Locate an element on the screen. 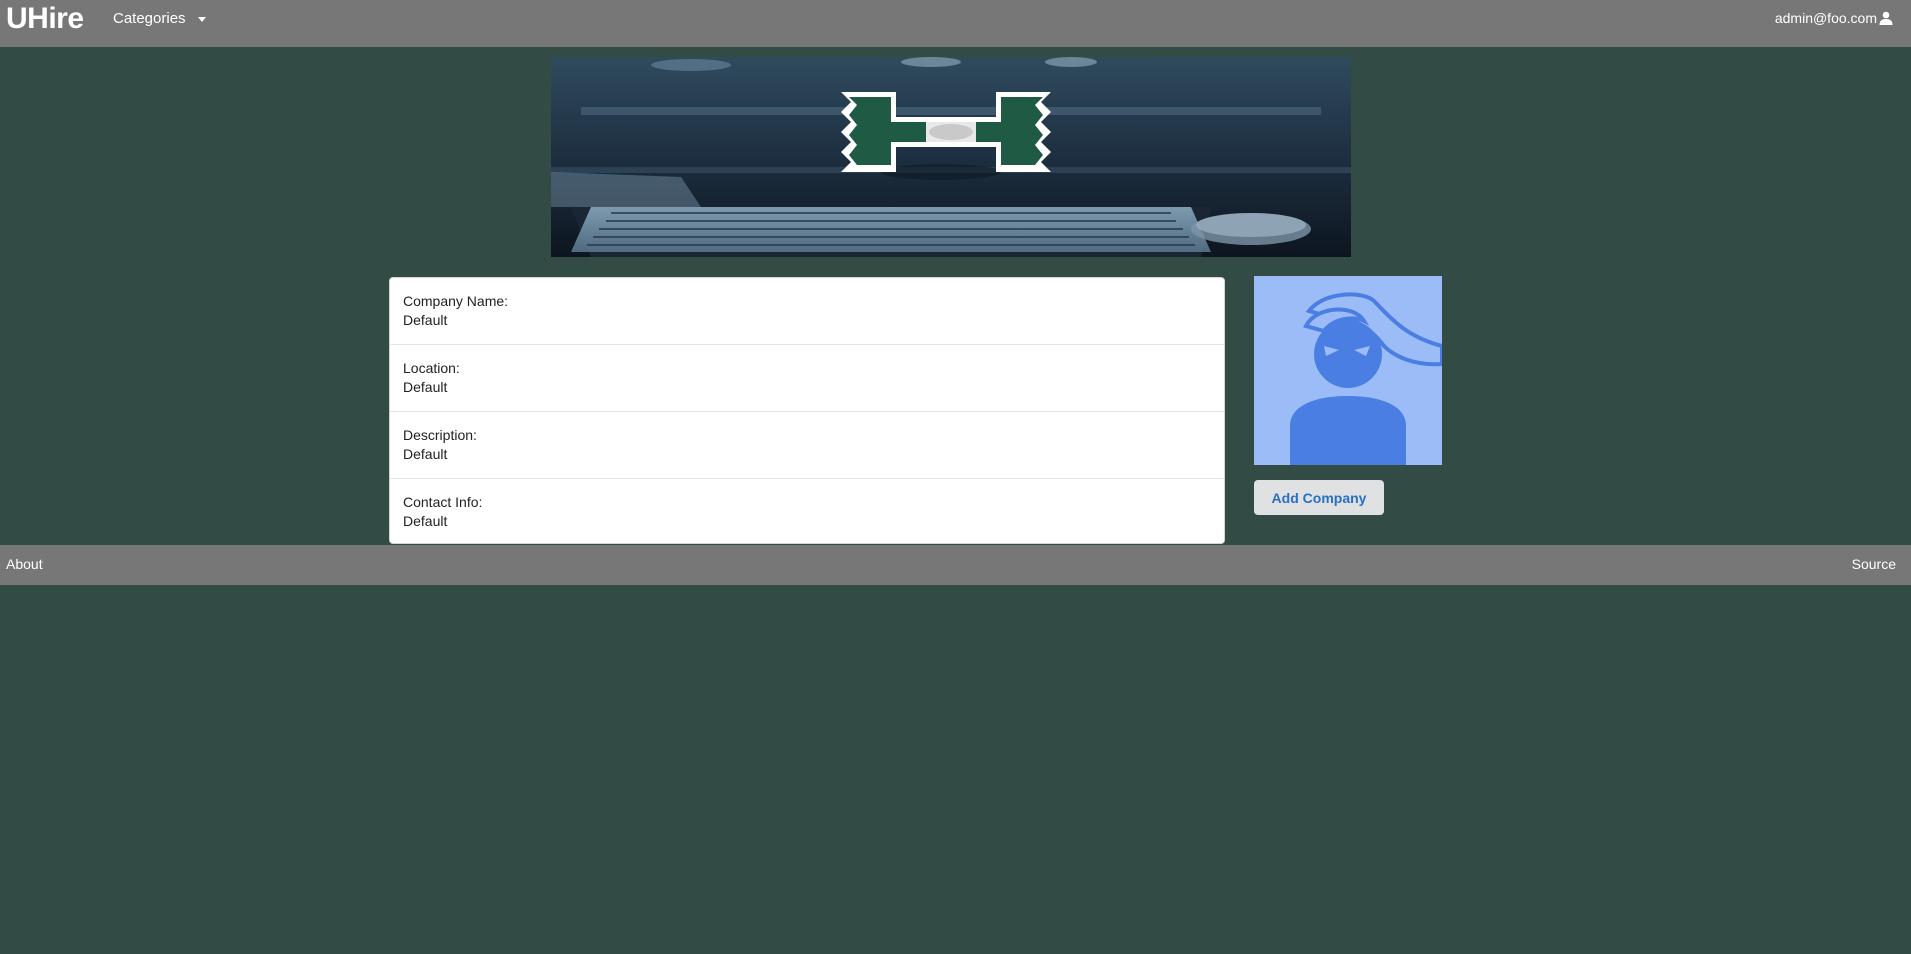  company-name-item: Company Name: Default is located at coordinates (807, 311).